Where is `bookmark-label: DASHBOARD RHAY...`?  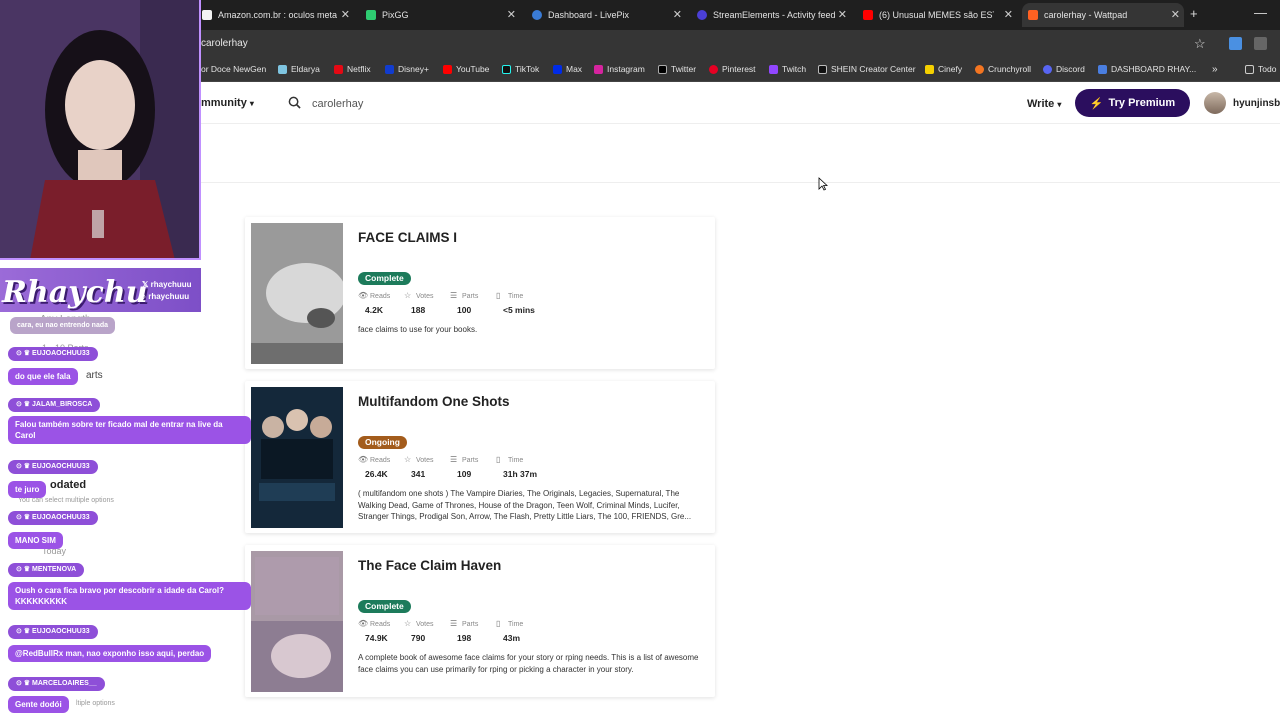 bookmark-label: DASHBOARD RHAY... is located at coordinates (1154, 69).